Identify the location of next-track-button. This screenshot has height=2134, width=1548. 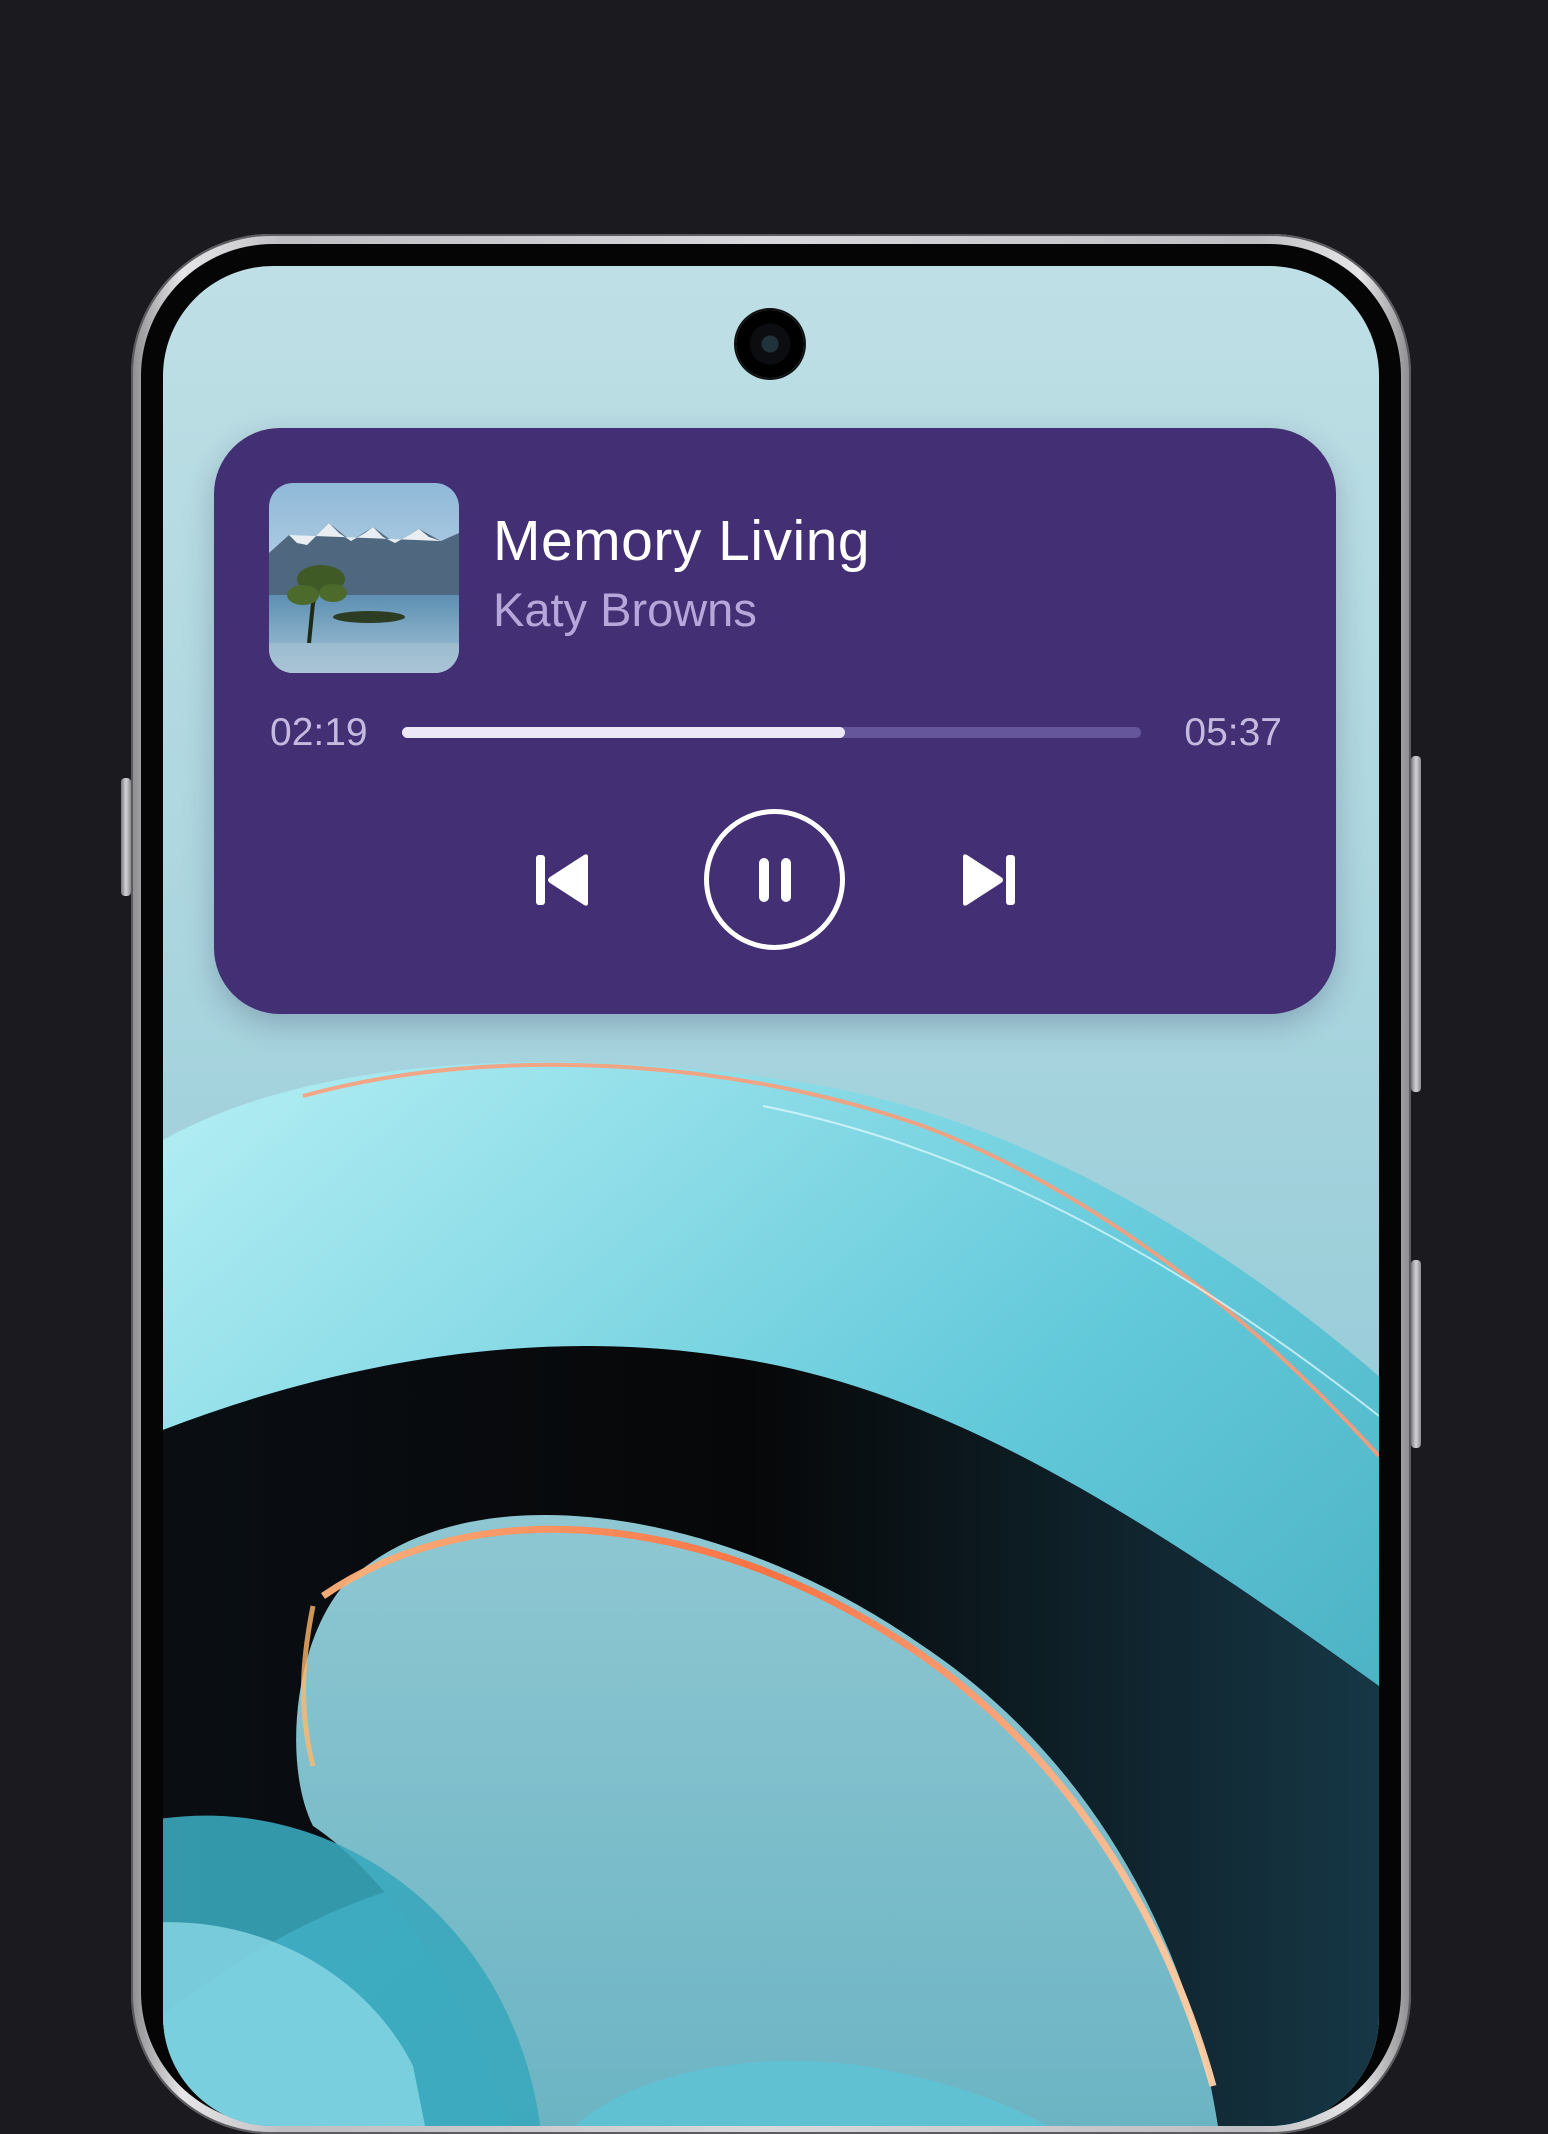
(988, 880).